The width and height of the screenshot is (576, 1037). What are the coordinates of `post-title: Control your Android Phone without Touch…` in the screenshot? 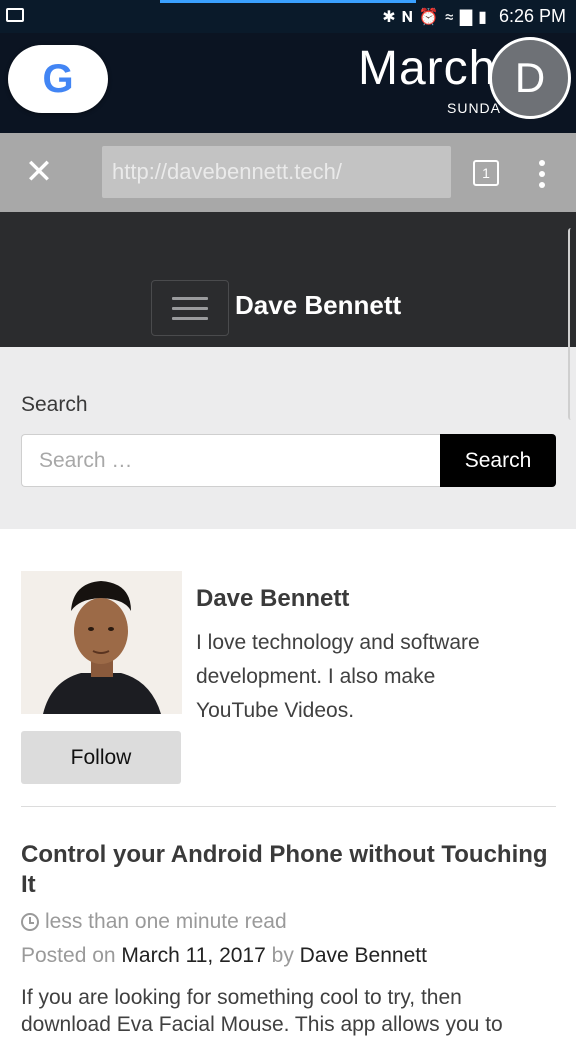 It's located at (286, 870).